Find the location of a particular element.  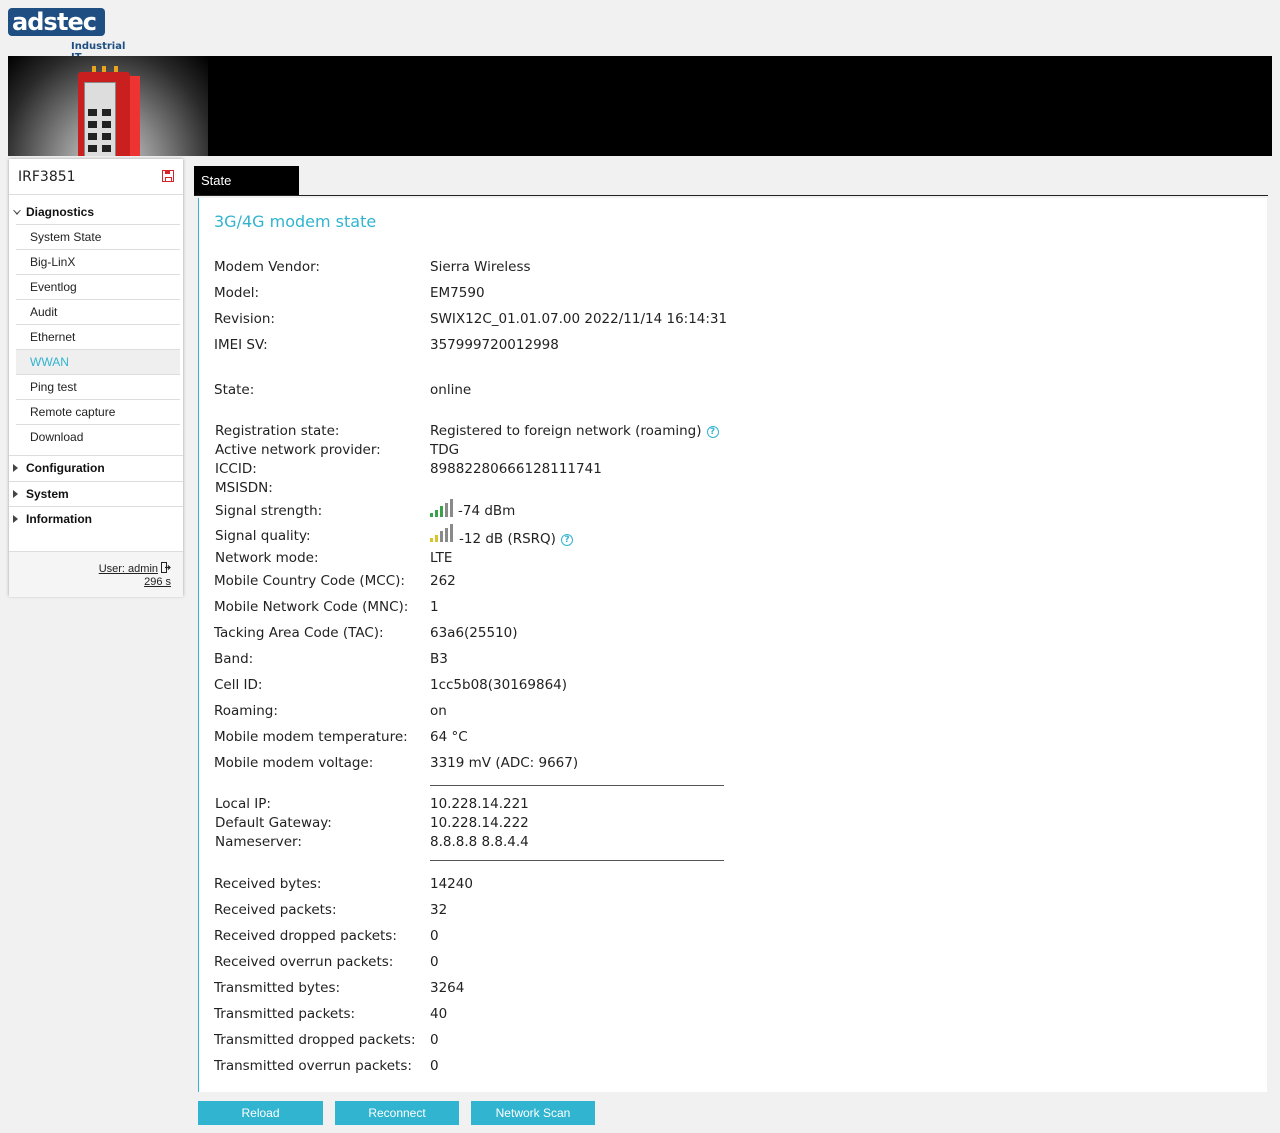

field-label: Active network provider: is located at coordinates (298, 450).